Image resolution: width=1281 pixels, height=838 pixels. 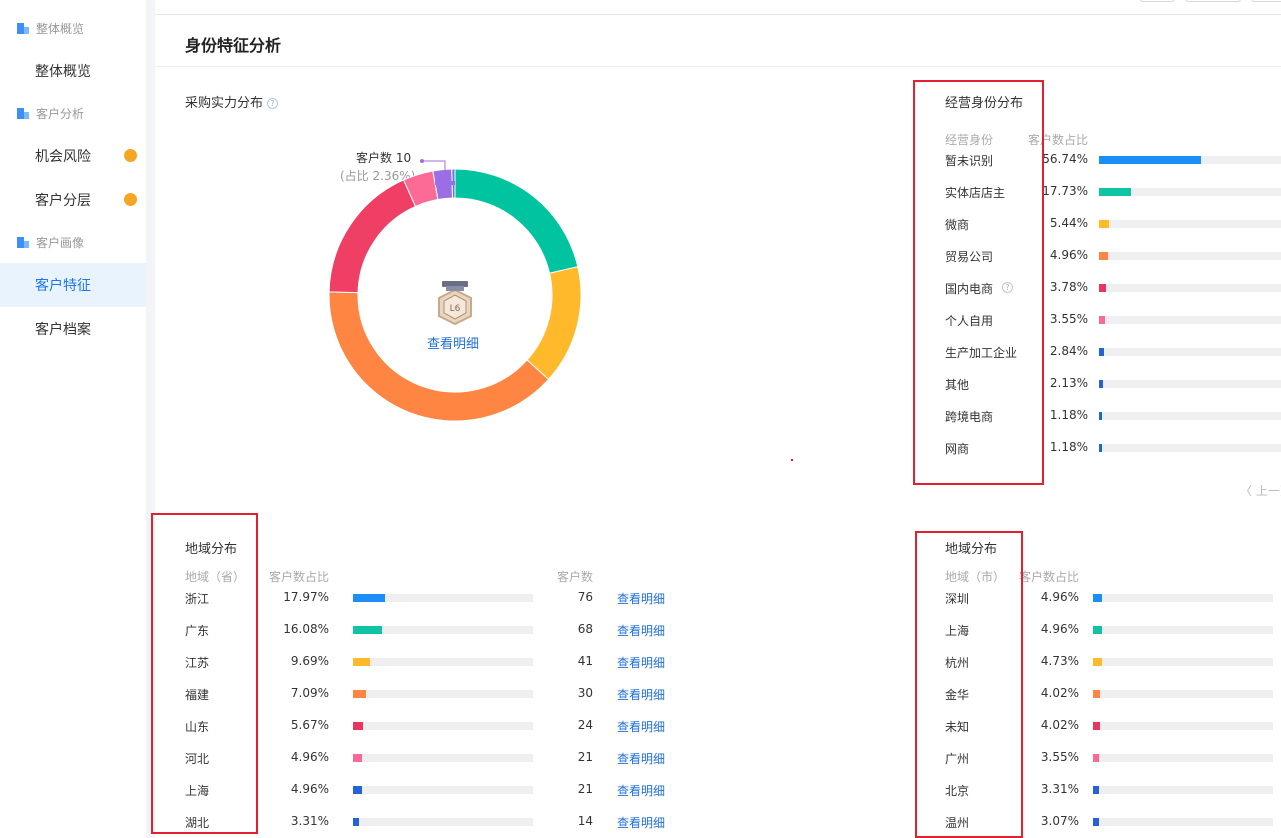 I want to click on region-city-col-pct: 客户数占比, so click(x=1049, y=577).